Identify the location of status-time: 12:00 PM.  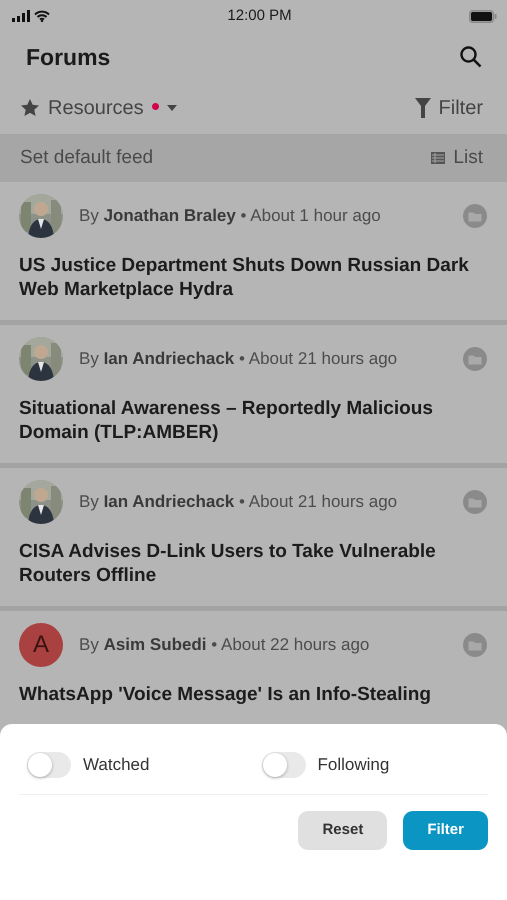
(259, 16).